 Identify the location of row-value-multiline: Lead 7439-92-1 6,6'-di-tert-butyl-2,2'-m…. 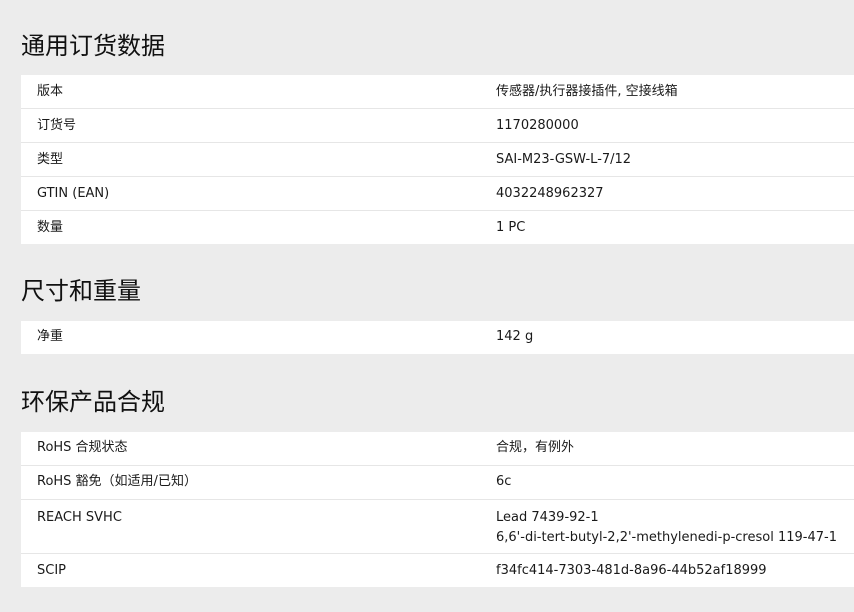
(666, 528).